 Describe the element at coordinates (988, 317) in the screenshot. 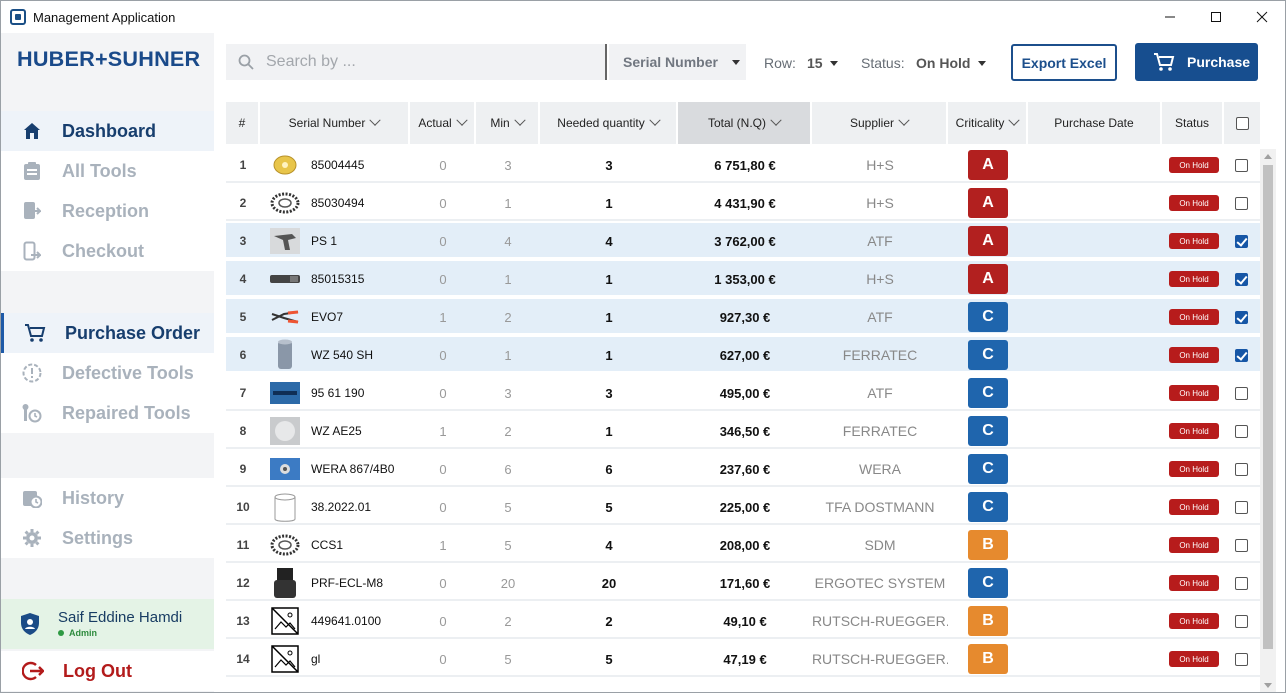

I see `criticality-cell: C` at that location.